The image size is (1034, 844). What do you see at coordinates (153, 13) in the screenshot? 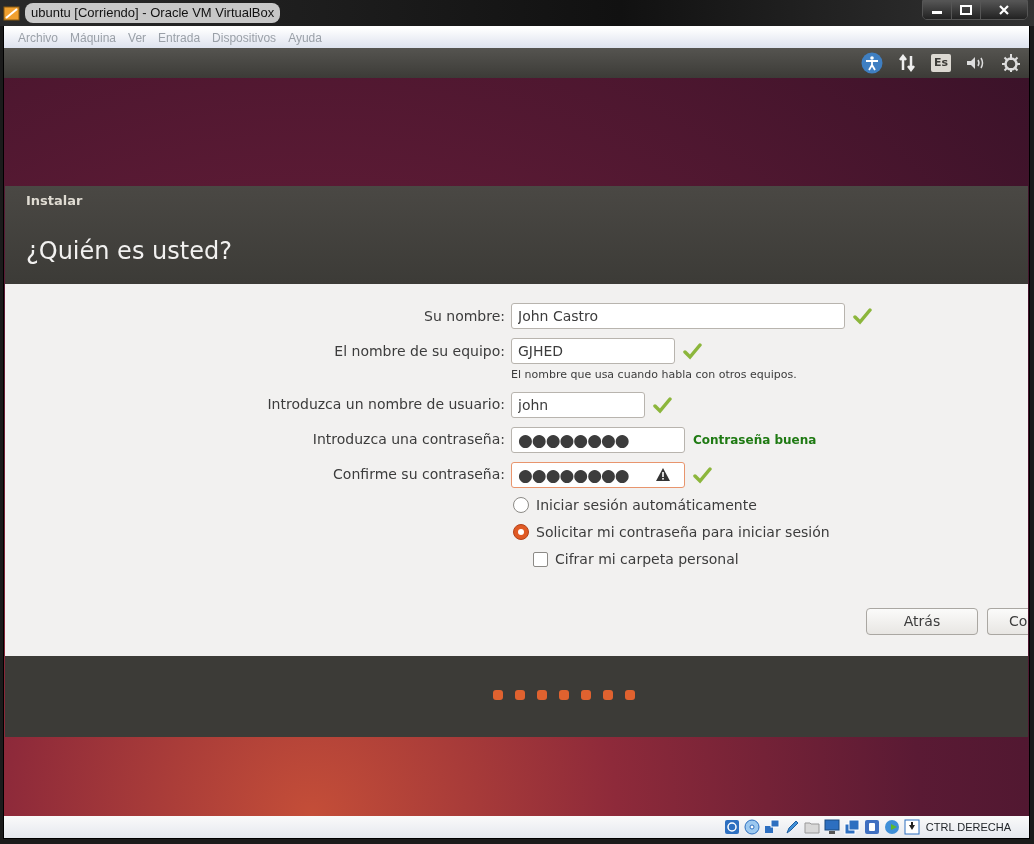
I see `window-title: ubuntu [Corriendo] - Oracle VM VirtualBox` at bounding box center [153, 13].